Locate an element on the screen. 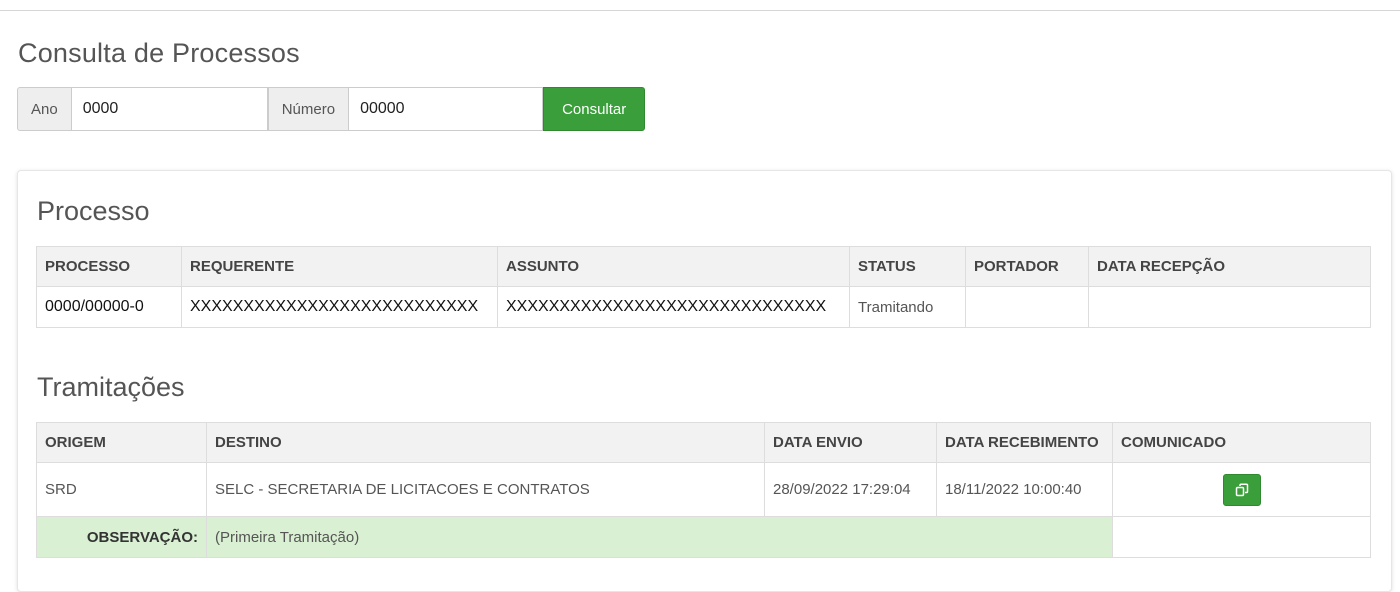 The height and width of the screenshot is (592, 1400). top-divider is located at coordinates (700, 10).